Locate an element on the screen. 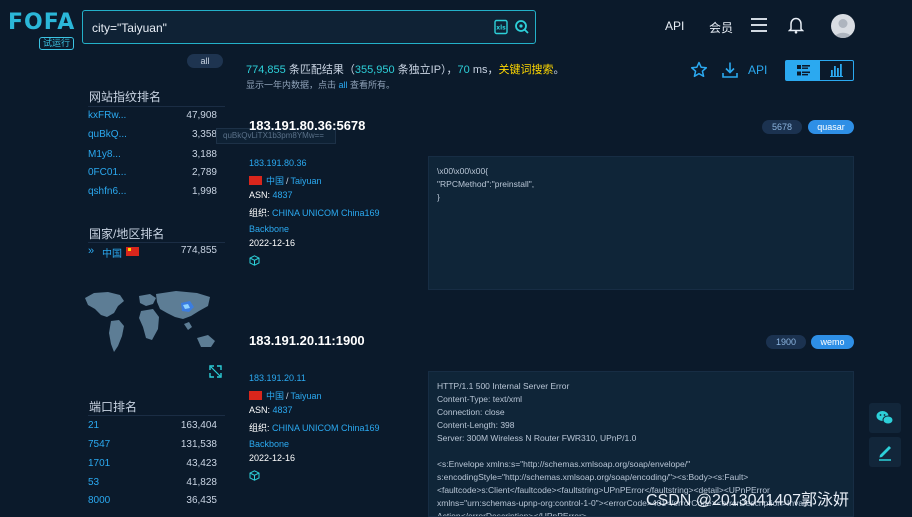  search-box: xls is located at coordinates (309, 27).